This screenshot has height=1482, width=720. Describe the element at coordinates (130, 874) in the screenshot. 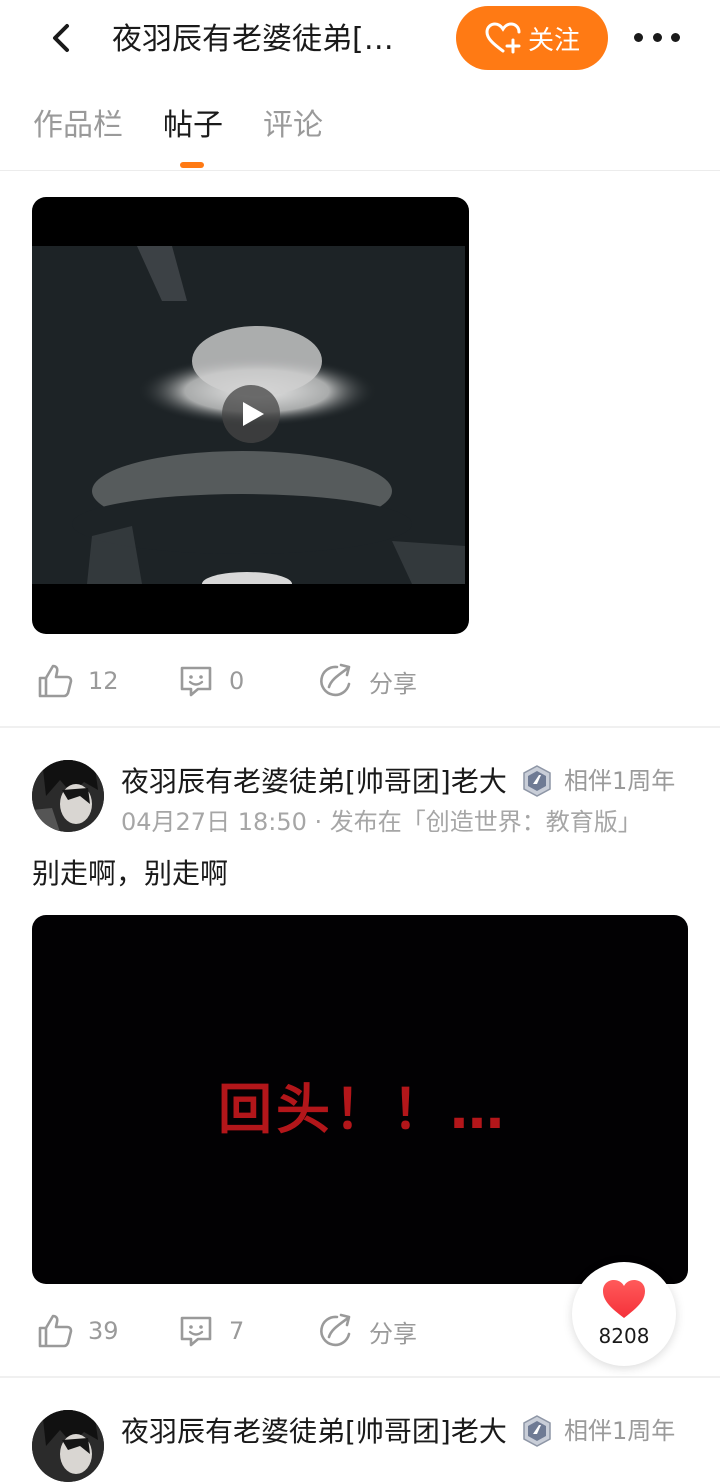

I see `post-text: 别走啊，别走啊` at that location.